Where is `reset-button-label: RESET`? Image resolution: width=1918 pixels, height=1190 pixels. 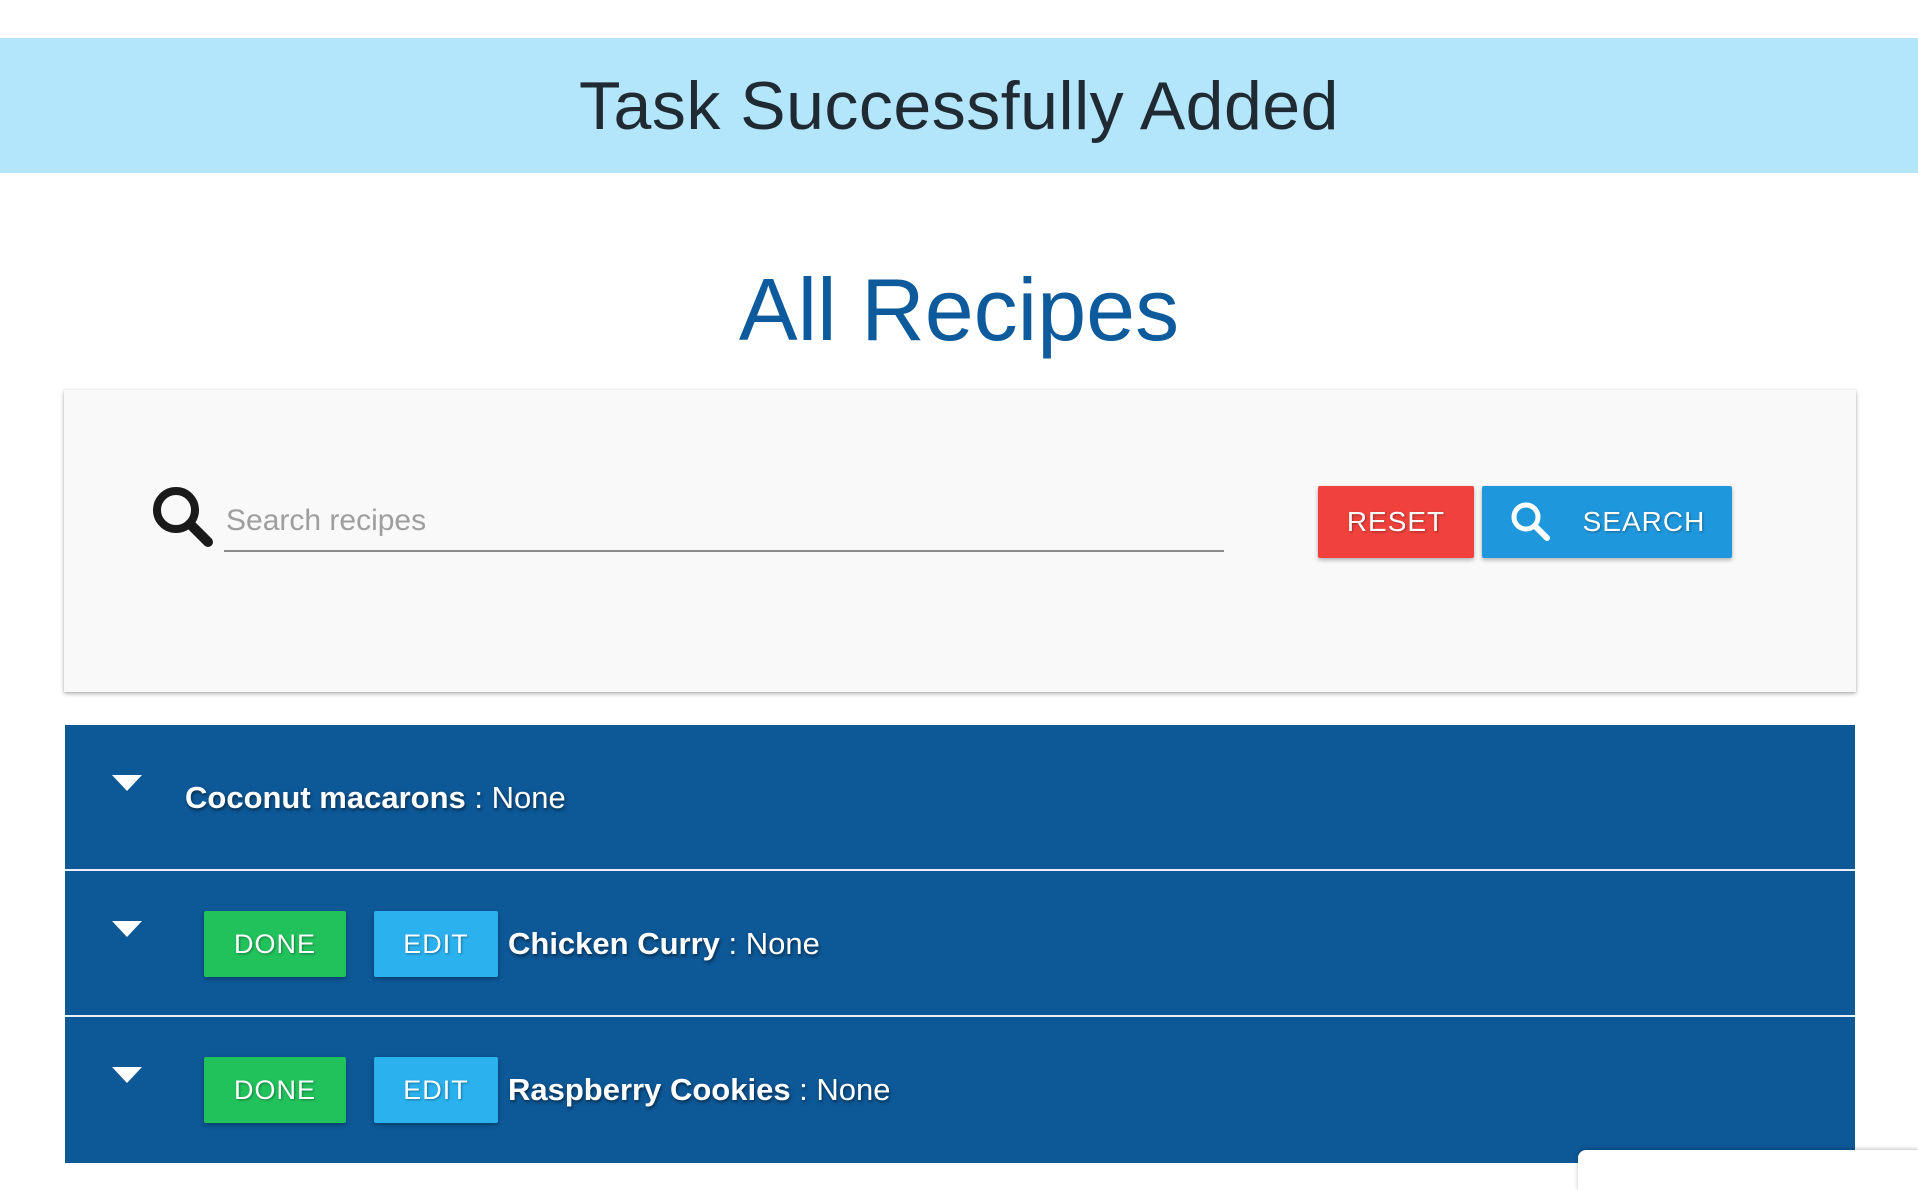 reset-button-label: RESET is located at coordinates (1396, 521).